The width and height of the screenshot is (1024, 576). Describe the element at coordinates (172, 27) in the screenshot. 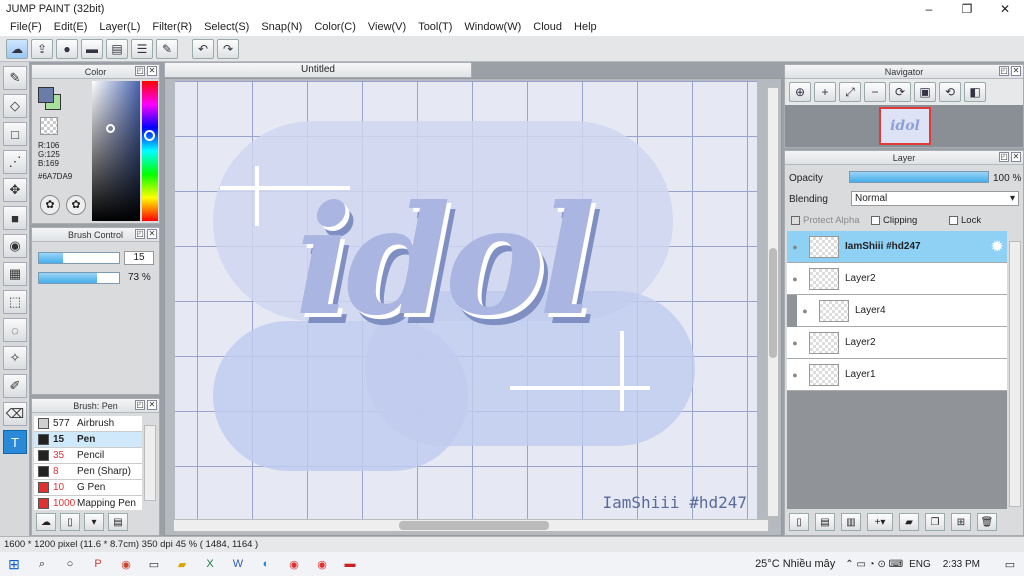

I see `menu-filter: Filter(R)` at that location.